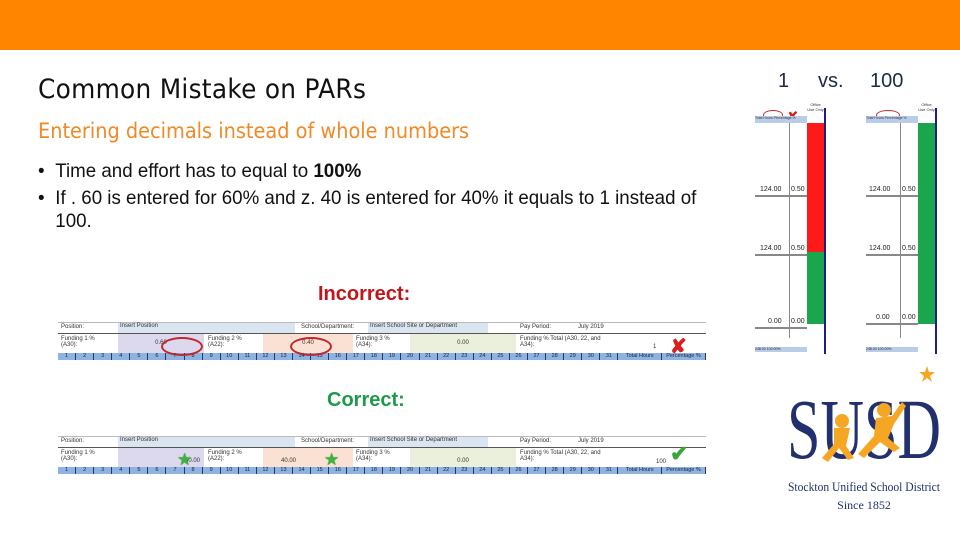 The image size is (960, 540). Describe the element at coordinates (185, 459) in the screenshot. I see `star-icon: ★` at that location.